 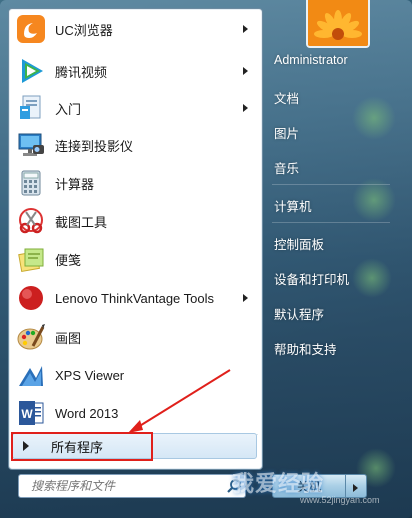 What do you see at coordinates (340, 500) in the screenshot?
I see `watermark-url: www.52jingyan.com` at bounding box center [340, 500].